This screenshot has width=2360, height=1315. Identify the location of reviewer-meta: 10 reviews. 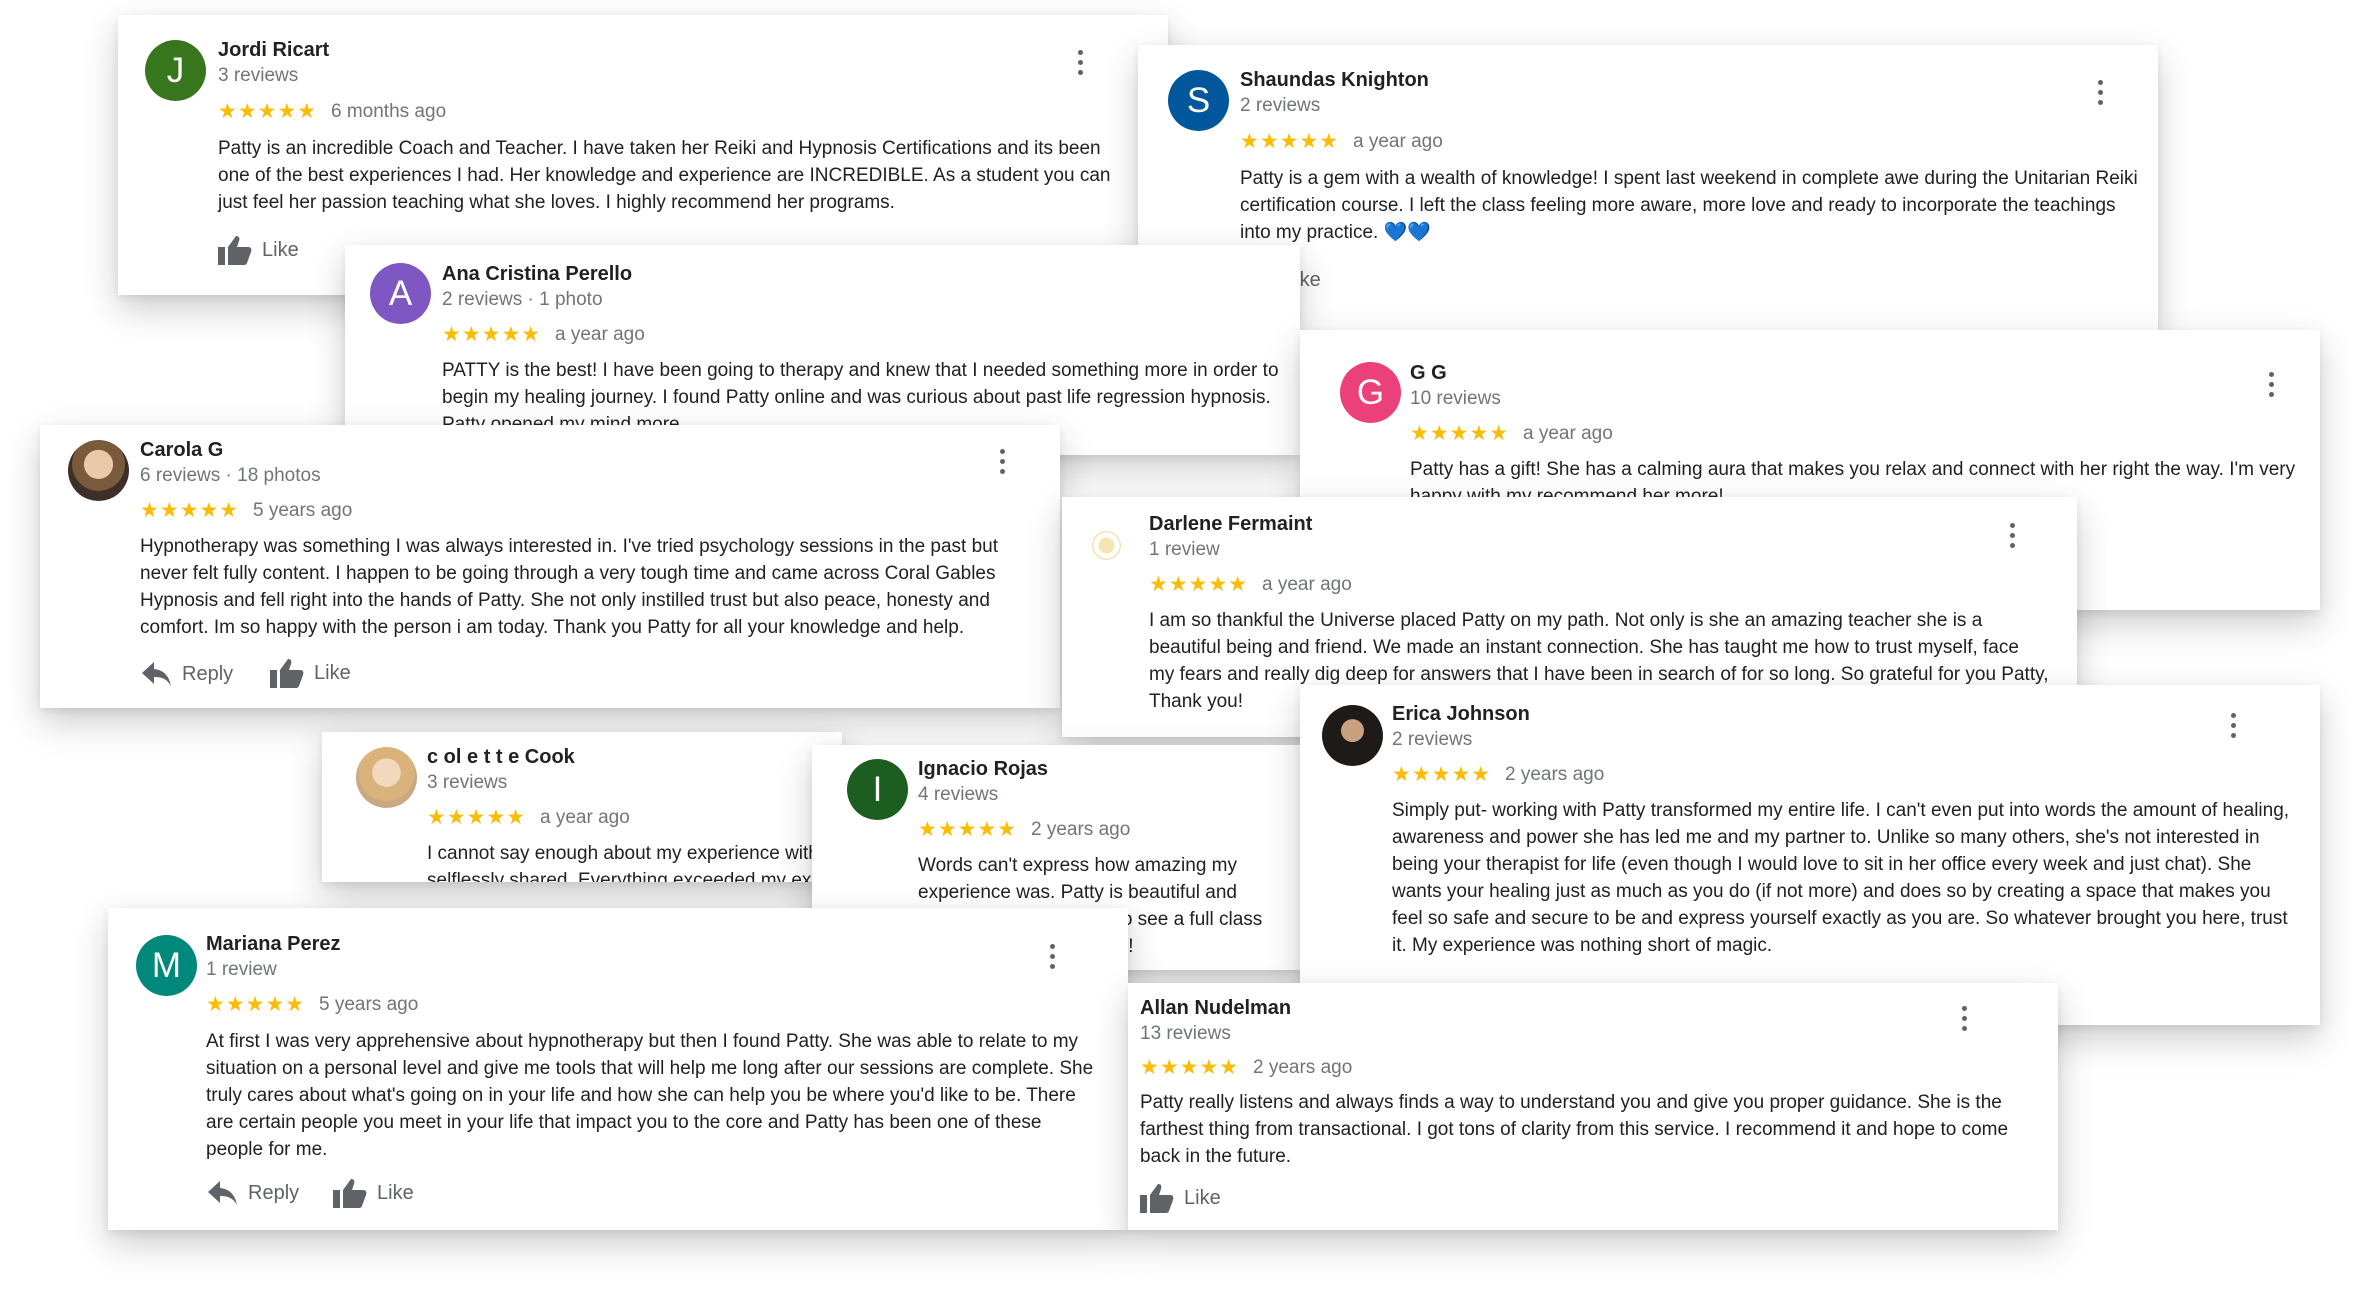
(1455, 398).